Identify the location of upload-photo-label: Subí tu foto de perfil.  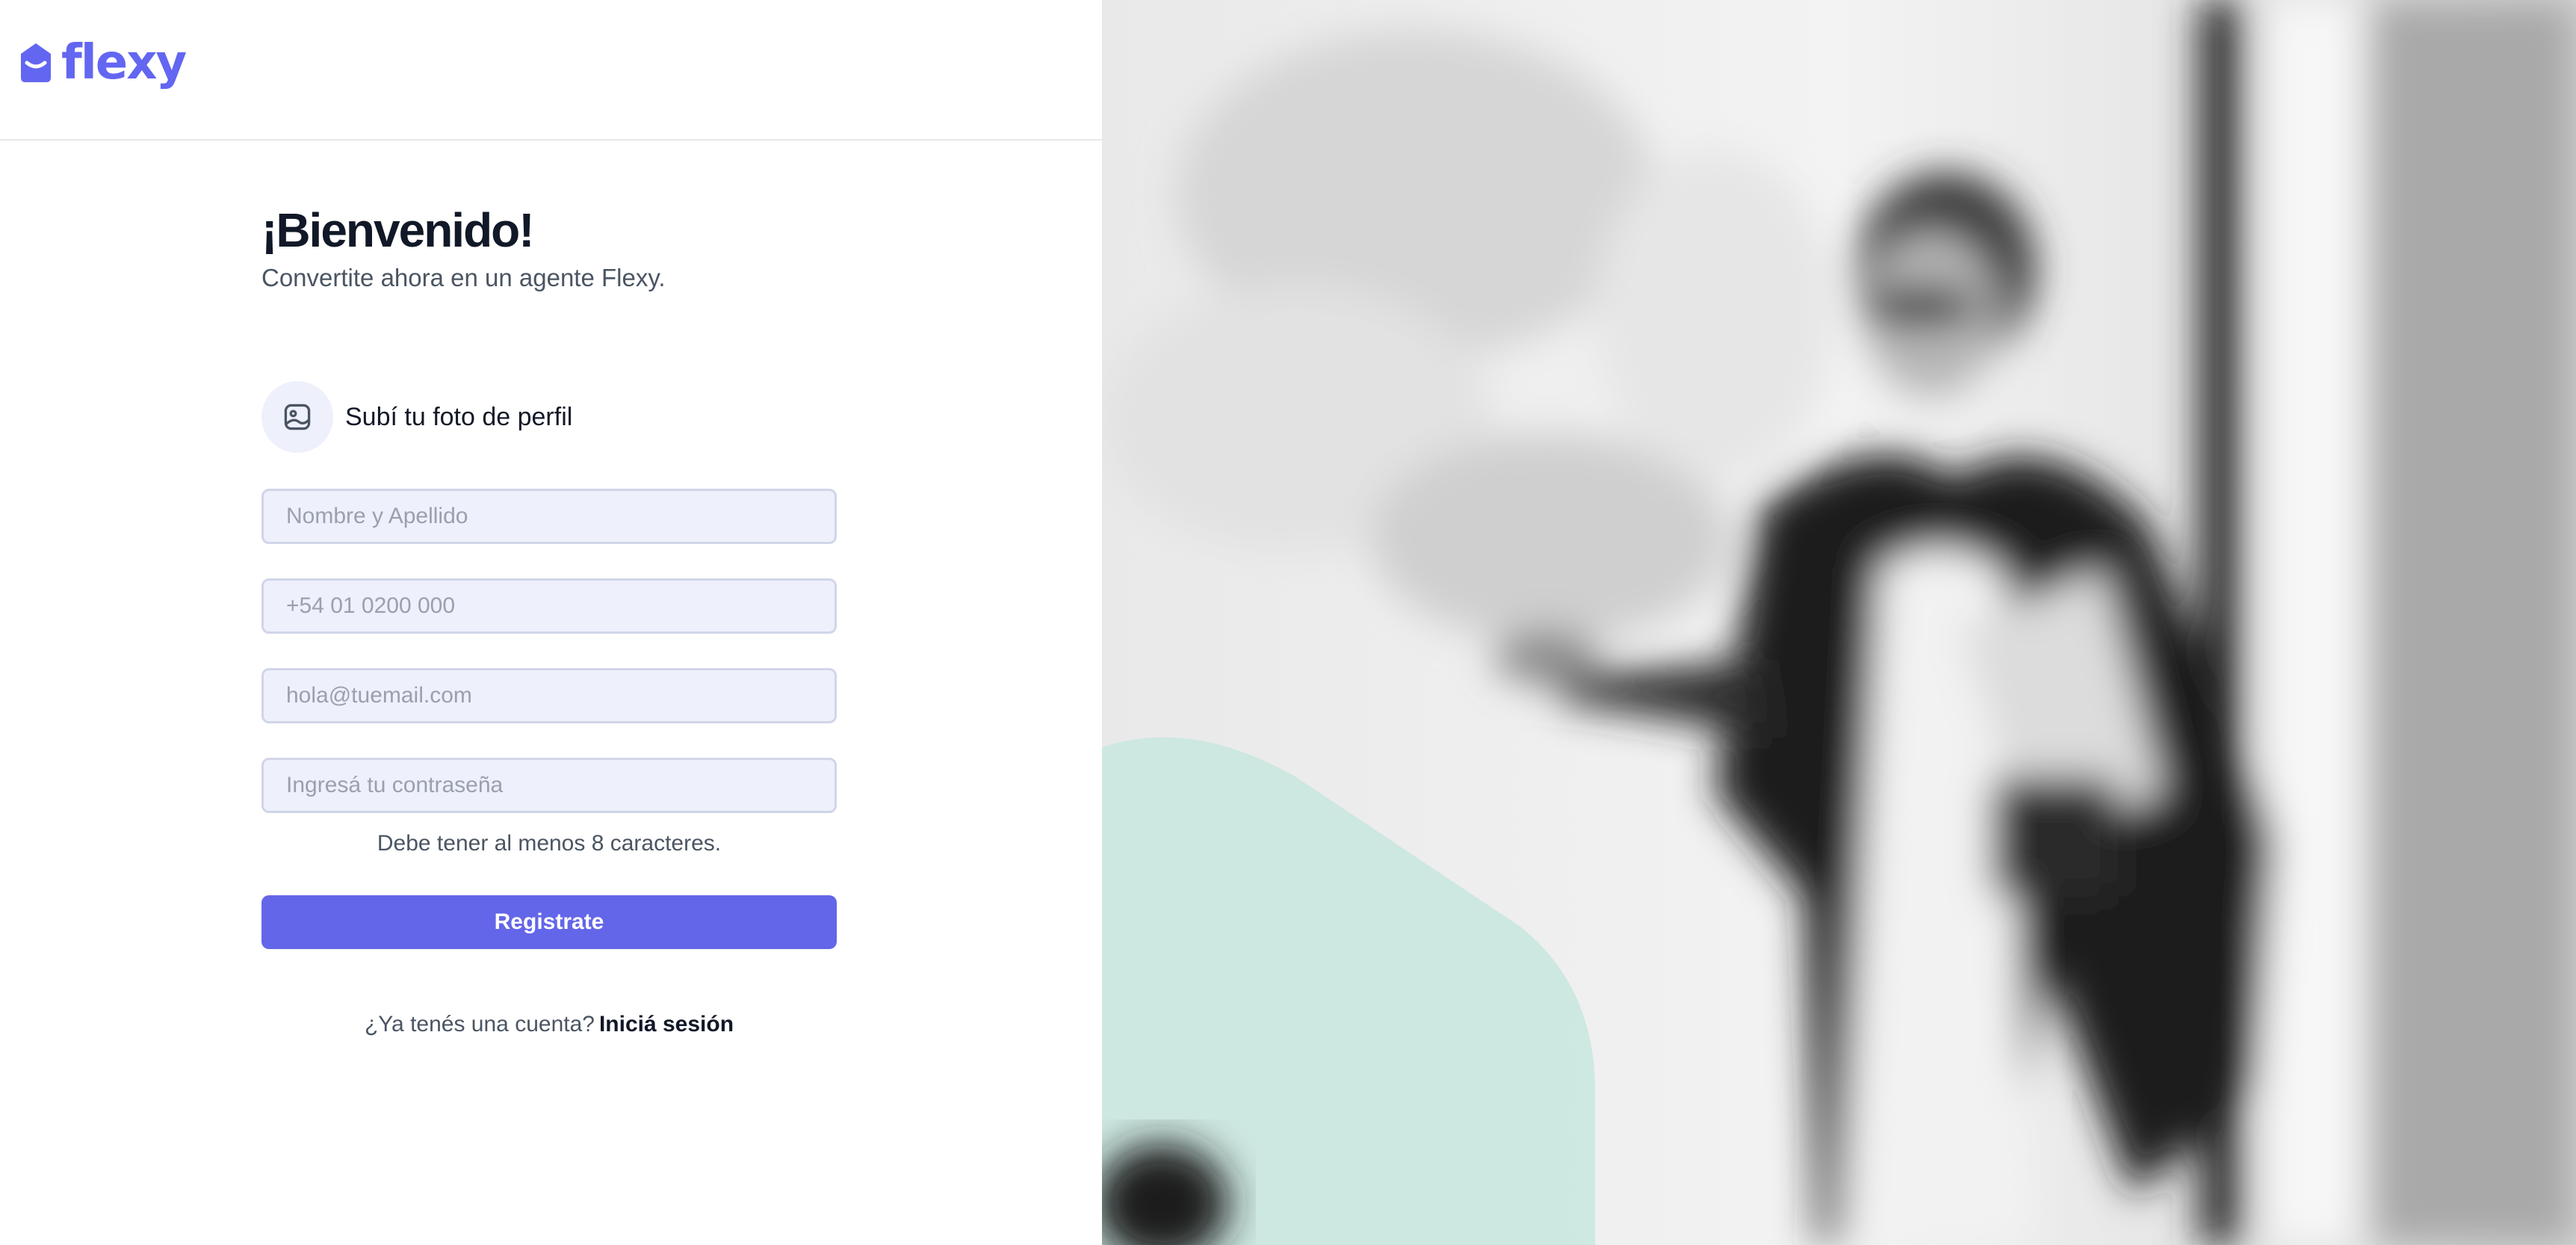
(459, 416).